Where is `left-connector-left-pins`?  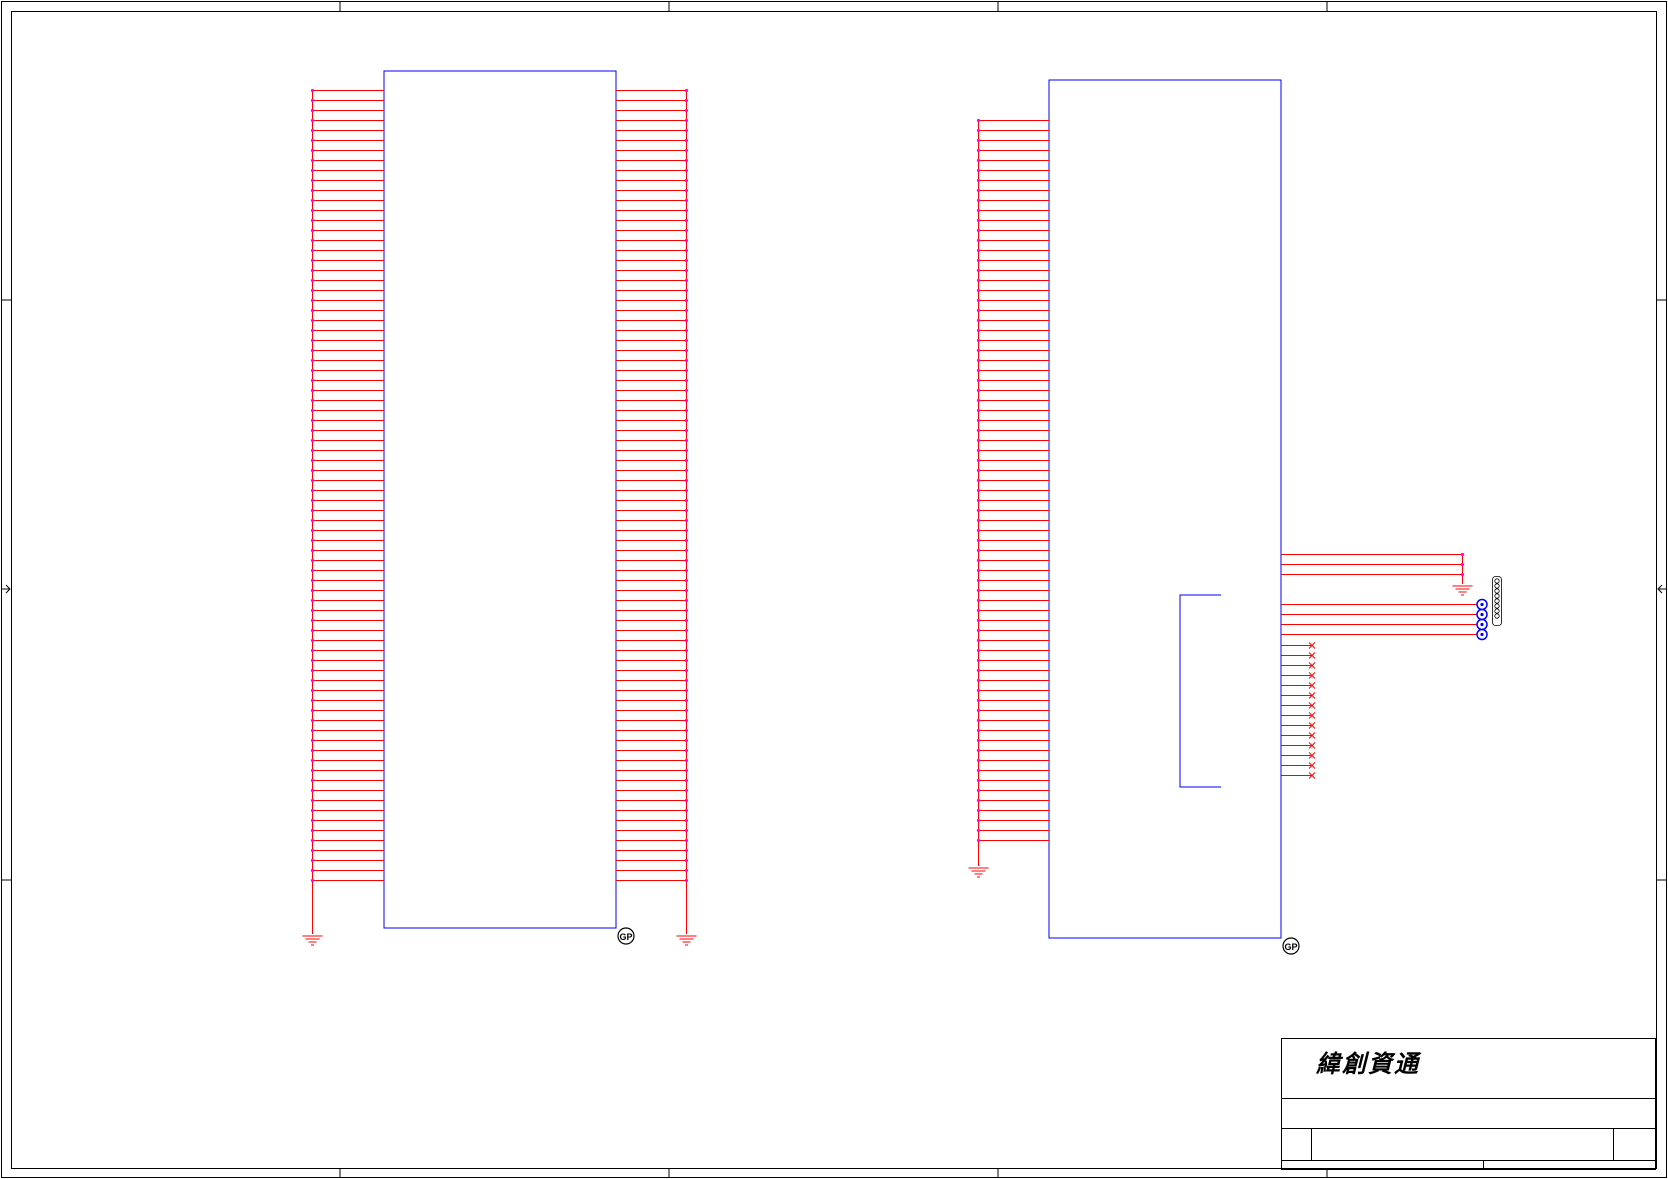 left-connector-left-pins is located at coordinates (347, 511).